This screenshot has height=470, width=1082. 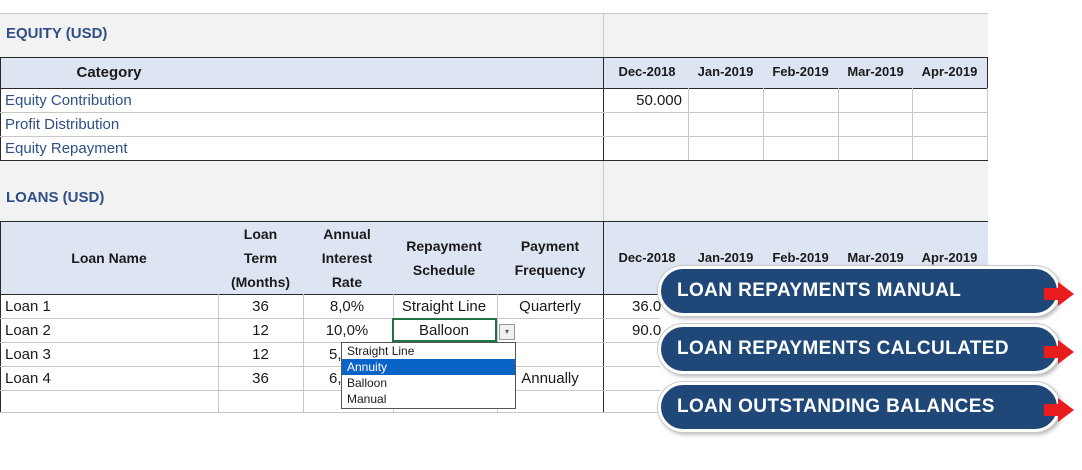 What do you see at coordinates (260, 234) in the screenshot?
I see `loan-term-header: Loan` at bounding box center [260, 234].